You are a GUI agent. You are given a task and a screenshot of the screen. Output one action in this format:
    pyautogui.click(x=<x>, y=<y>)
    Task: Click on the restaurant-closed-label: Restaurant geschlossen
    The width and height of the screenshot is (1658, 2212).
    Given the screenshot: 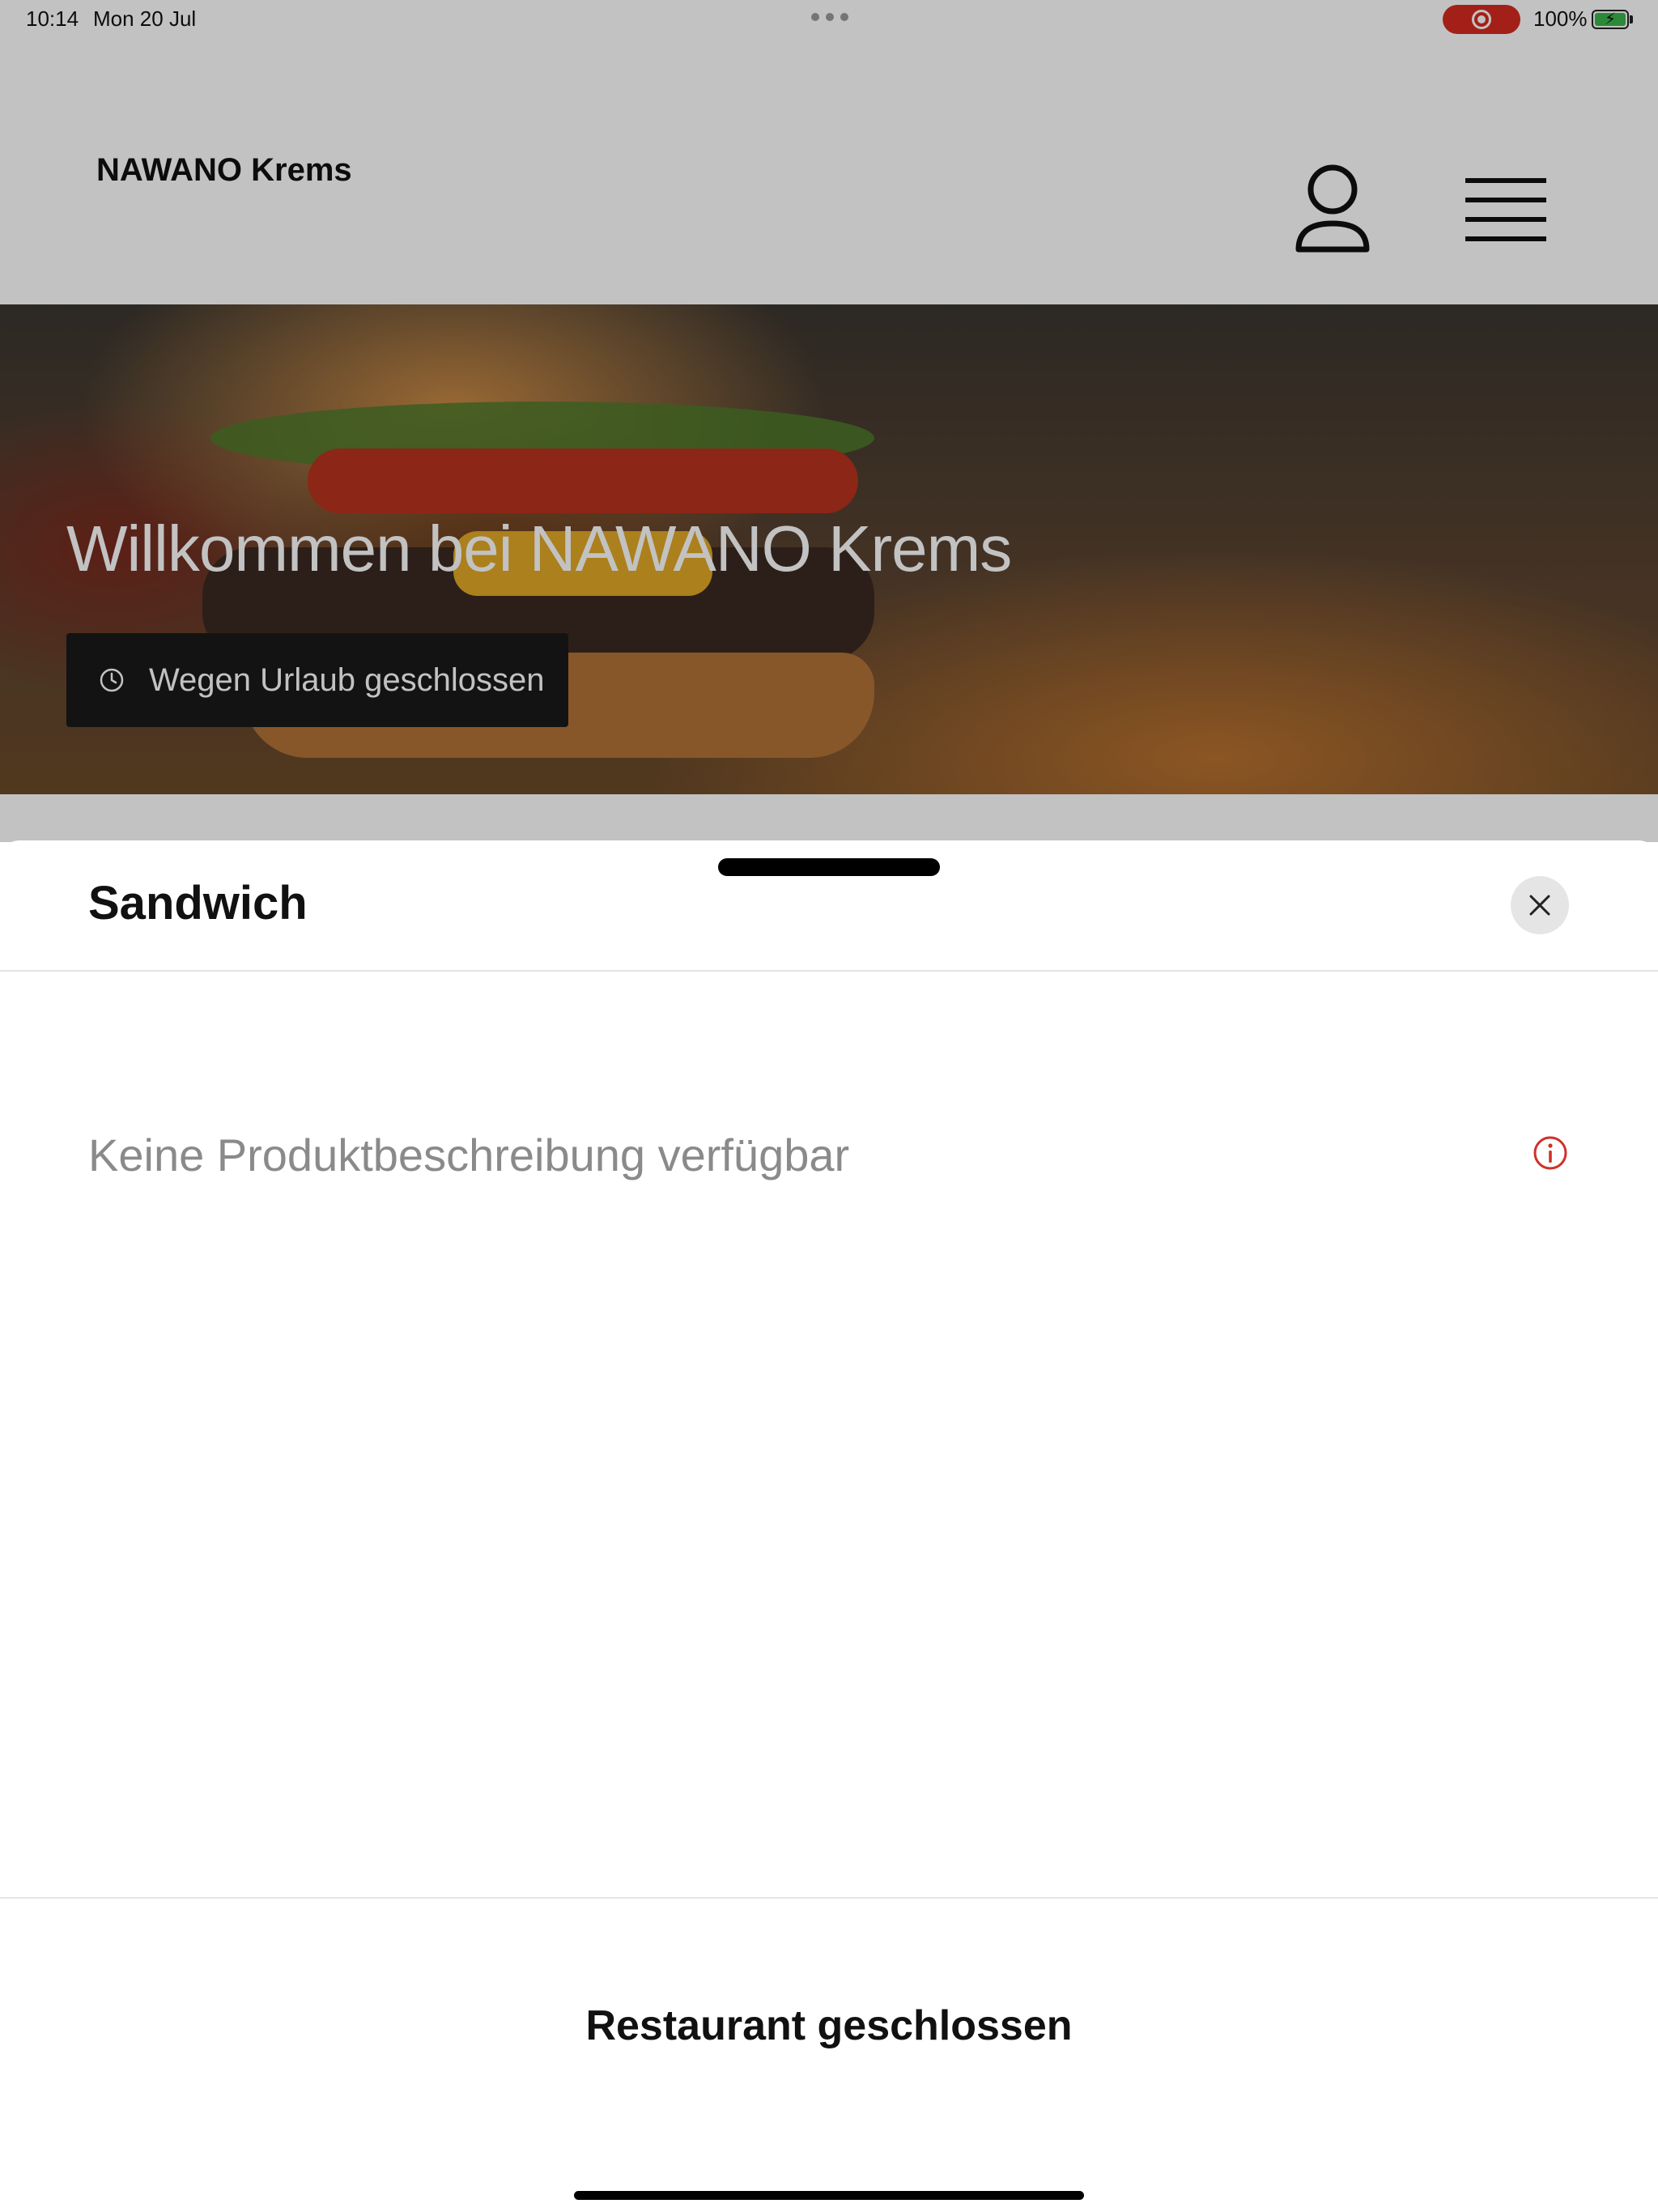 What is the action you would take?
    pyautogui.click(x=829, y=2026)
    